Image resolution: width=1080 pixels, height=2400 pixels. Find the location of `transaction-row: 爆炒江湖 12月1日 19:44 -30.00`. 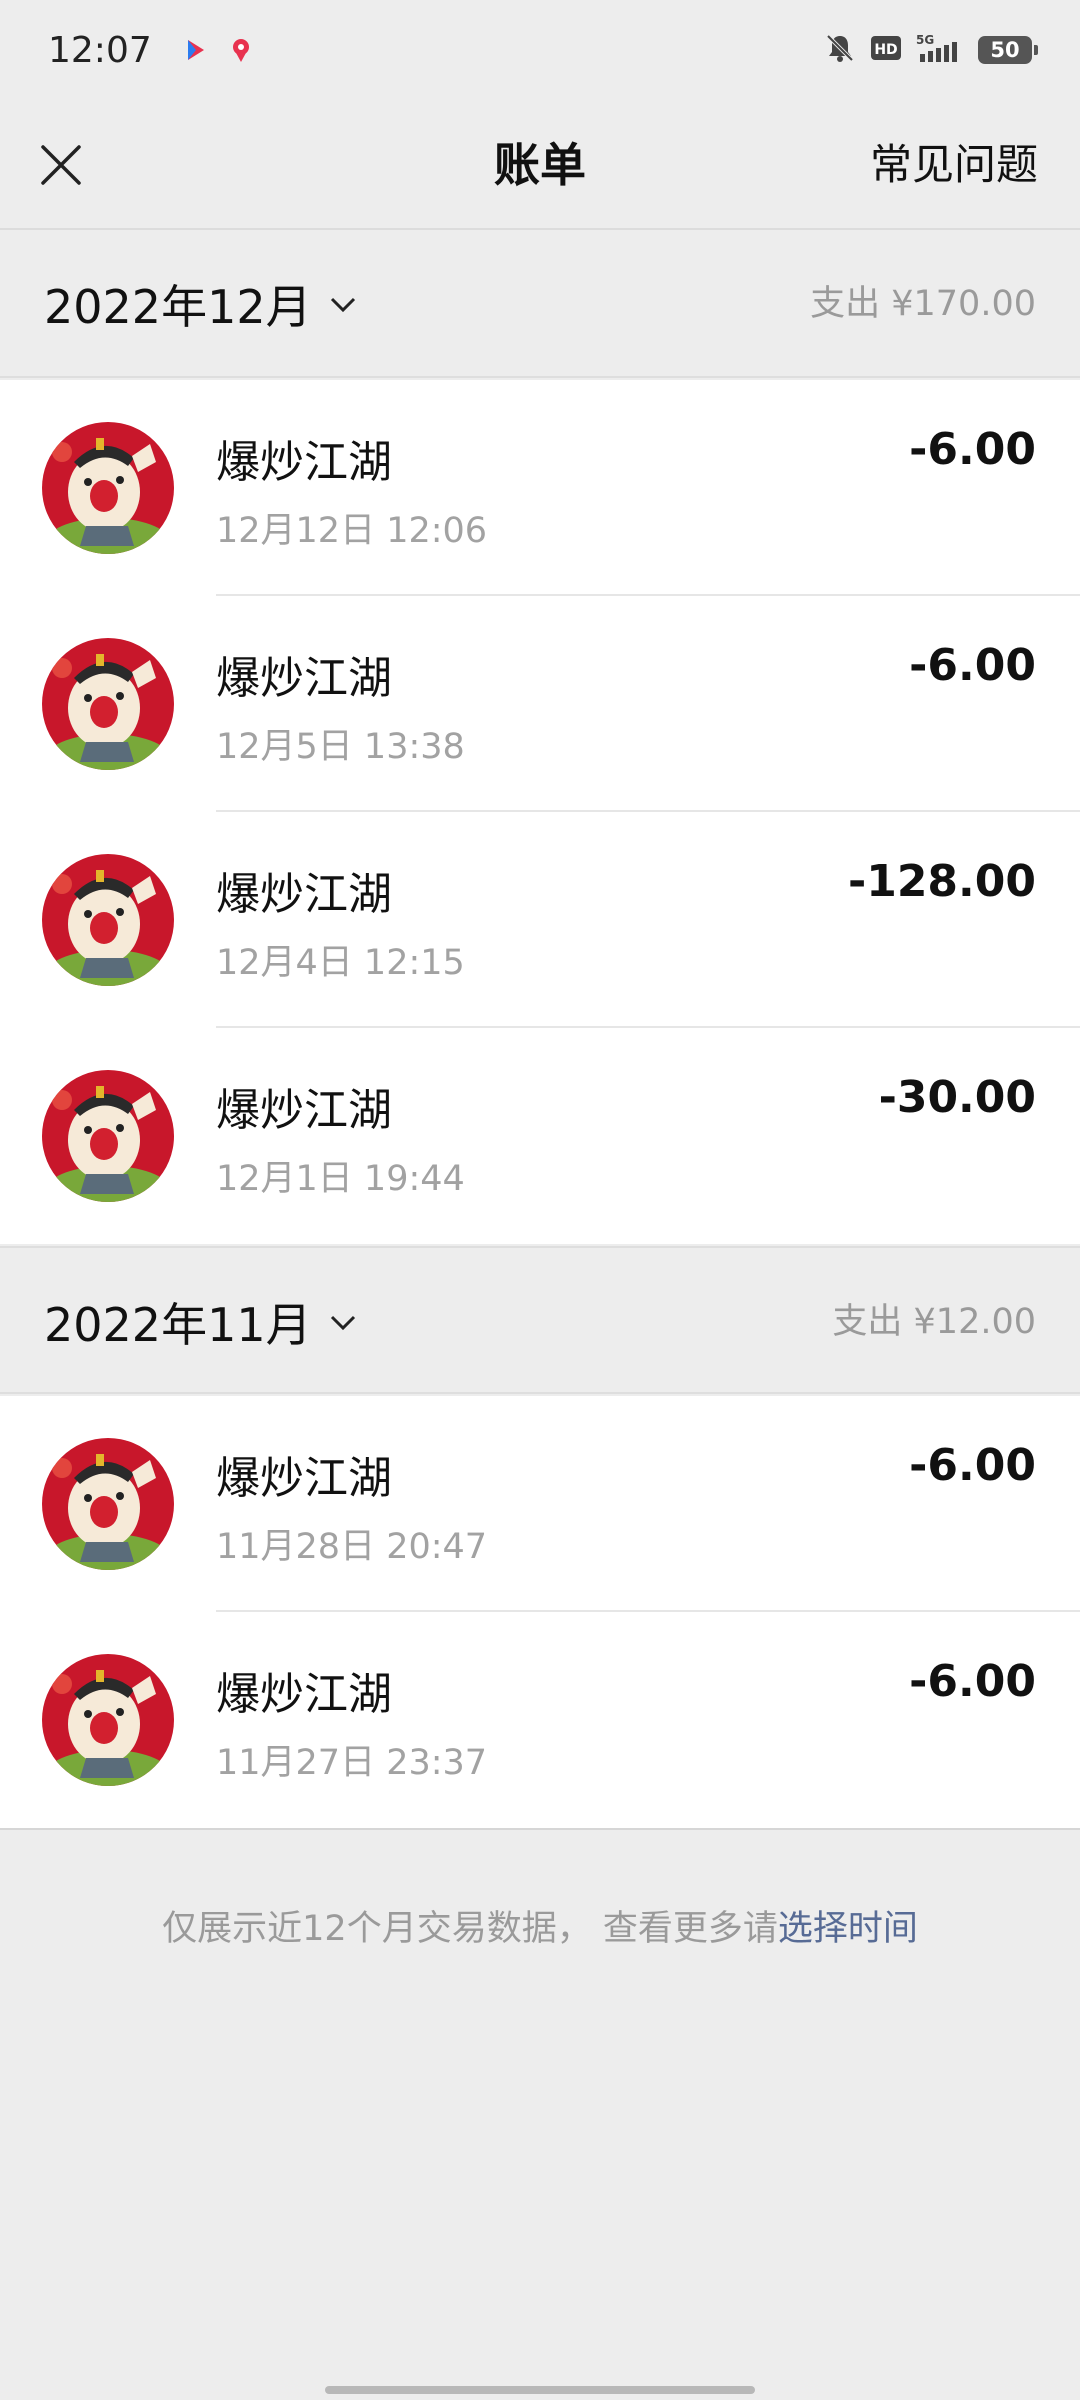

transaction-row: 爆炒江湖 12月1日 19:44 -30.00 is located at coordinates (540, 1136).